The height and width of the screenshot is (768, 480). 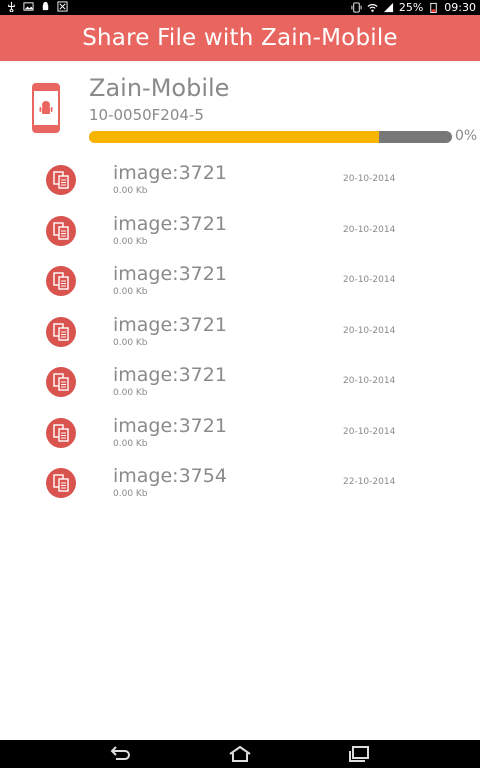 I want to click on battery-percent: 25%, so click(x=411, y=7).